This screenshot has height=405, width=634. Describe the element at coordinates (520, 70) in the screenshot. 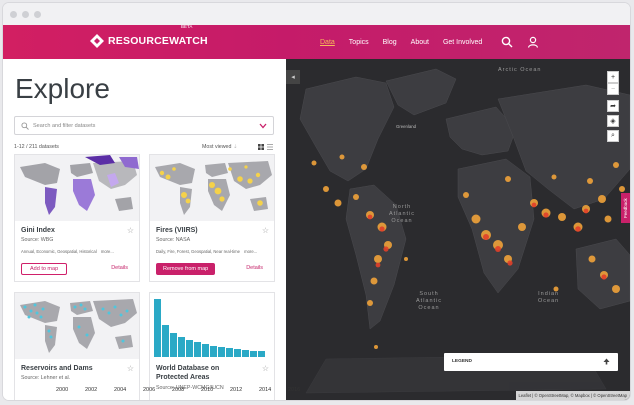

I see `map-label-arctic: Arctic Ocean` at that location.